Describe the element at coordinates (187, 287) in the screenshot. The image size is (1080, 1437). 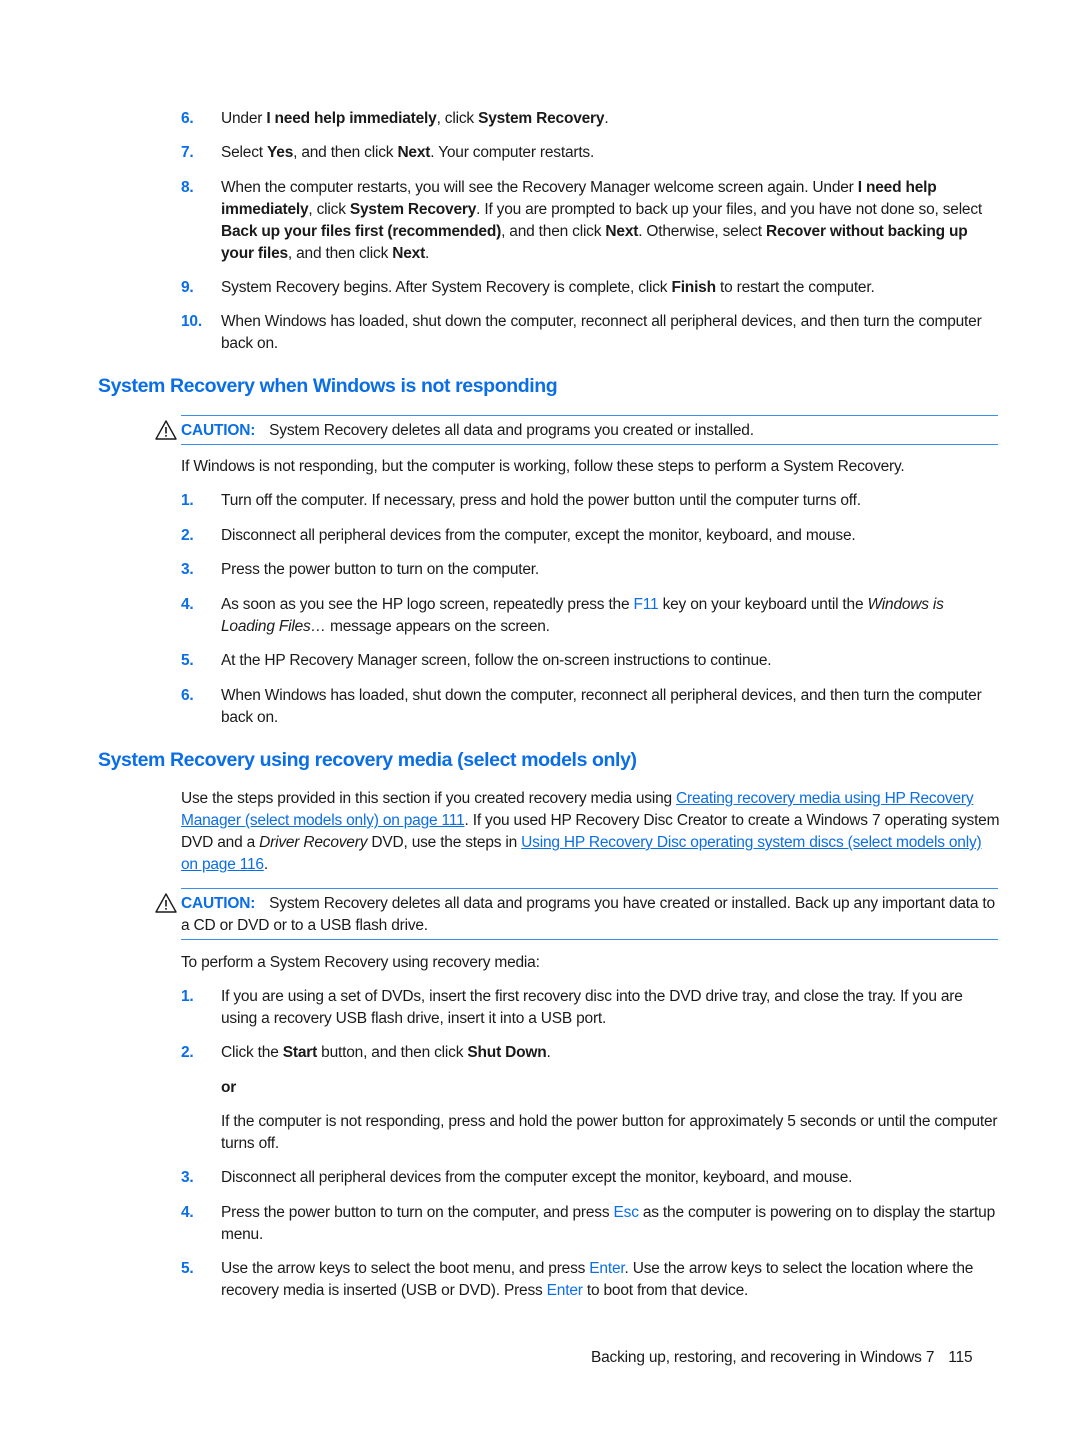
I see `step-number: 9.` at that location.